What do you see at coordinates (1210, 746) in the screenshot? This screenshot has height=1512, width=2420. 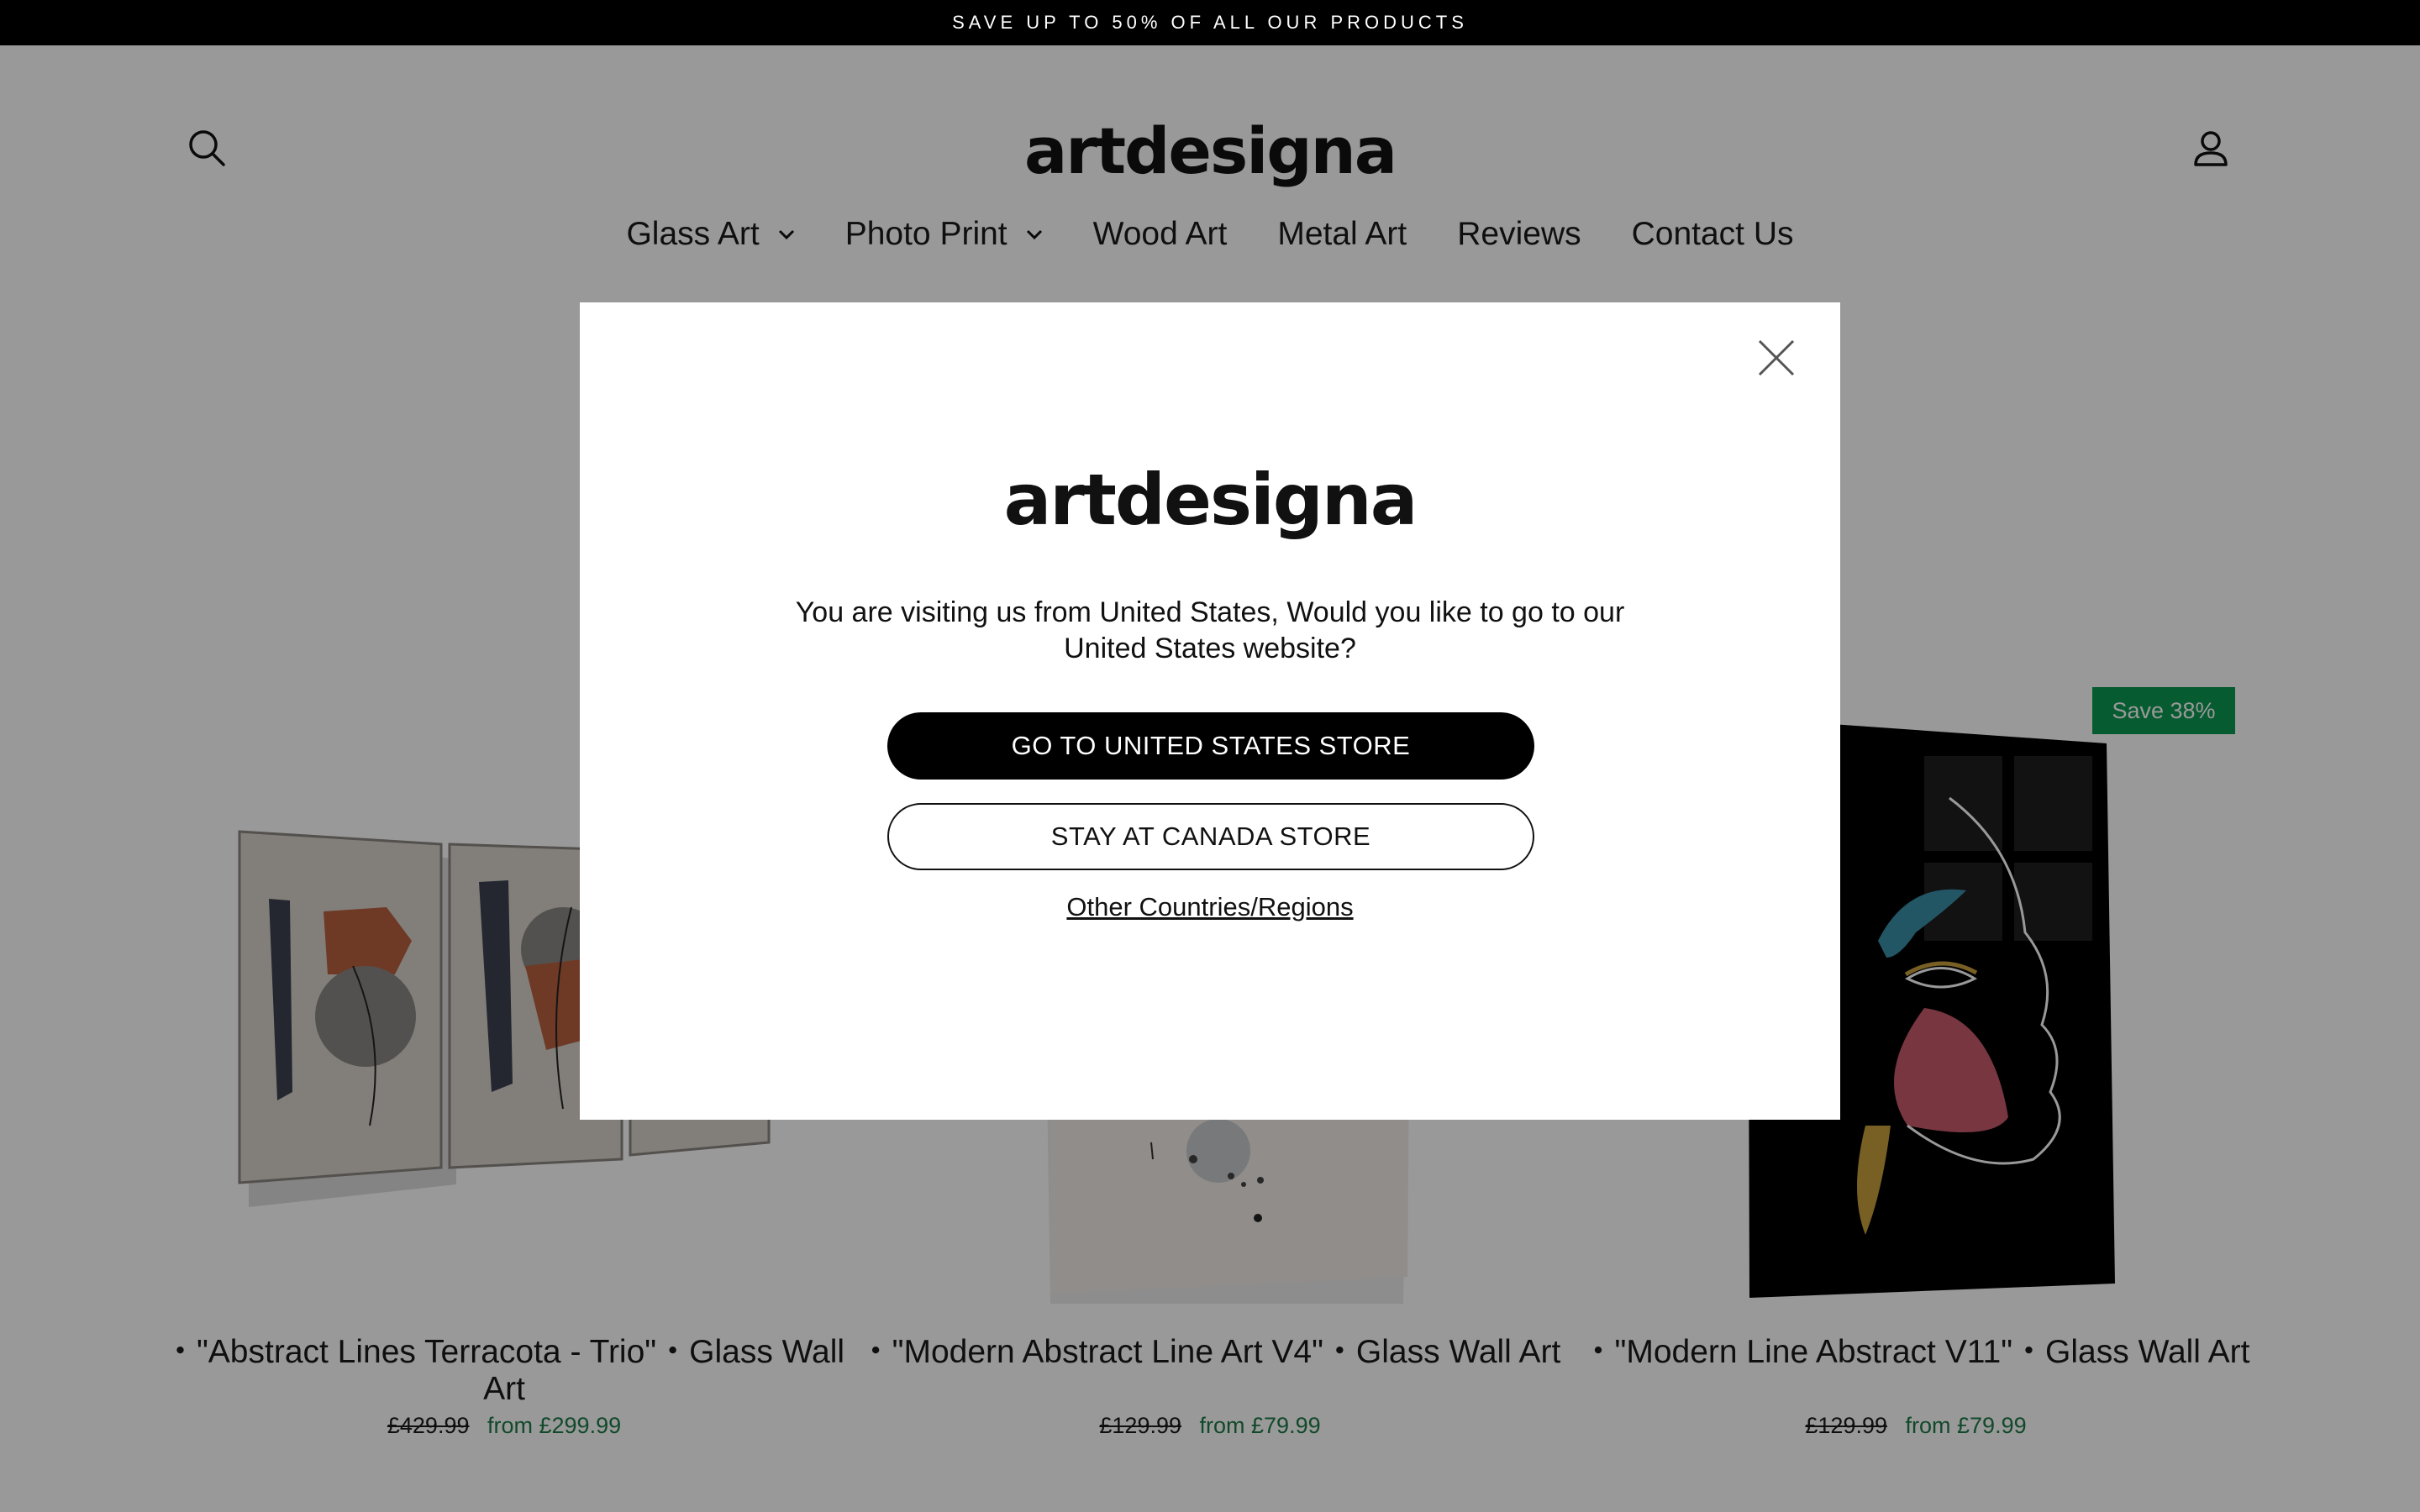 I see `go-to-us-store-button: GO TO UNITED STATES STORE` at bounding box center [1210, 746].